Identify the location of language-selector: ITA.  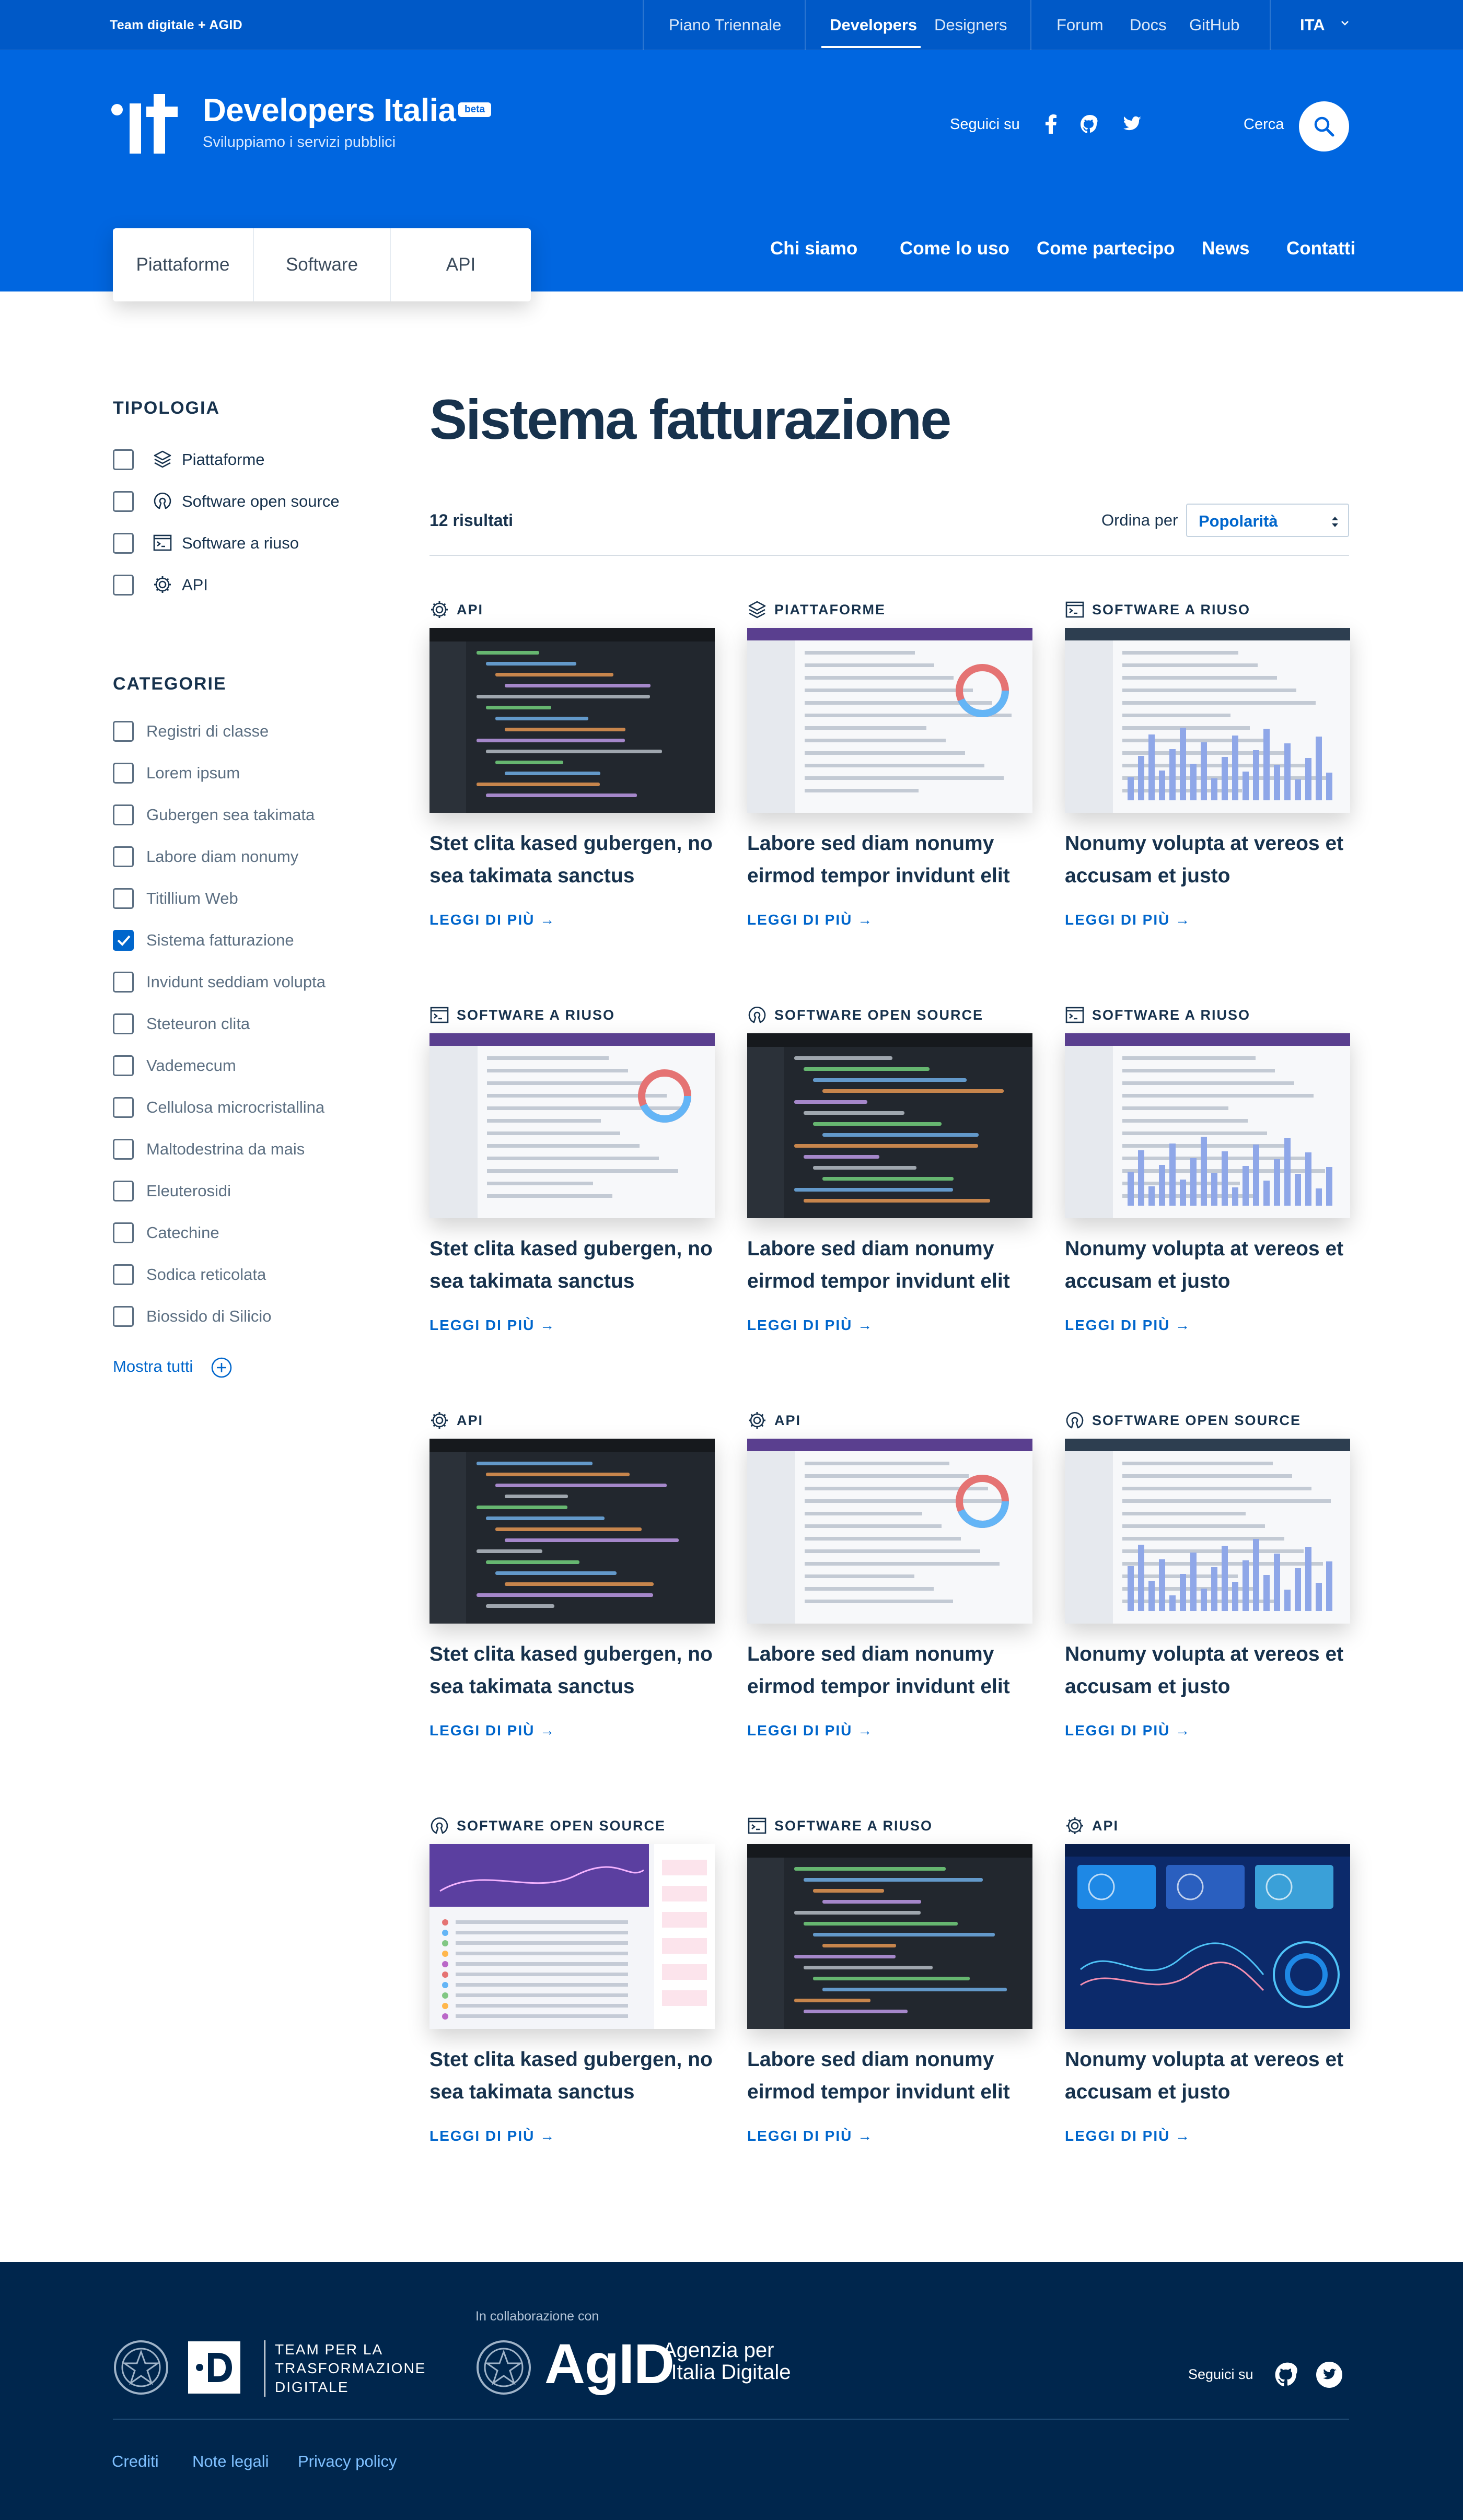
(1312, 25).